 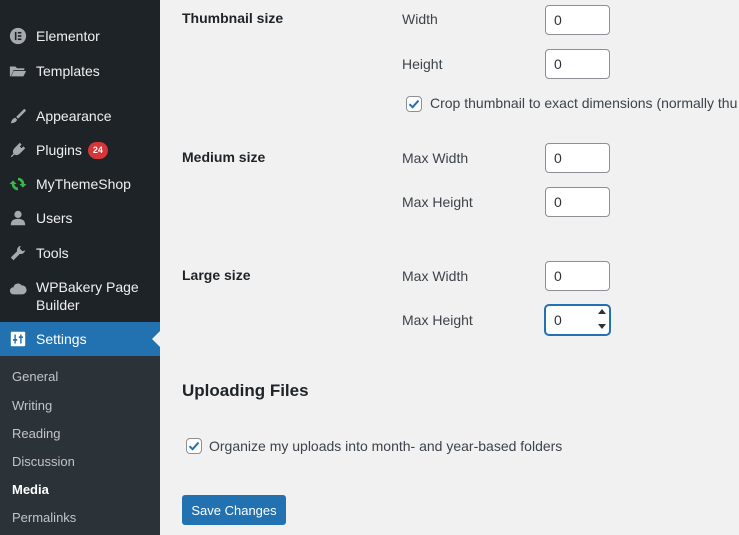 I want to click on sidebar-item-settings: Settings, so click(x=80, y=339).